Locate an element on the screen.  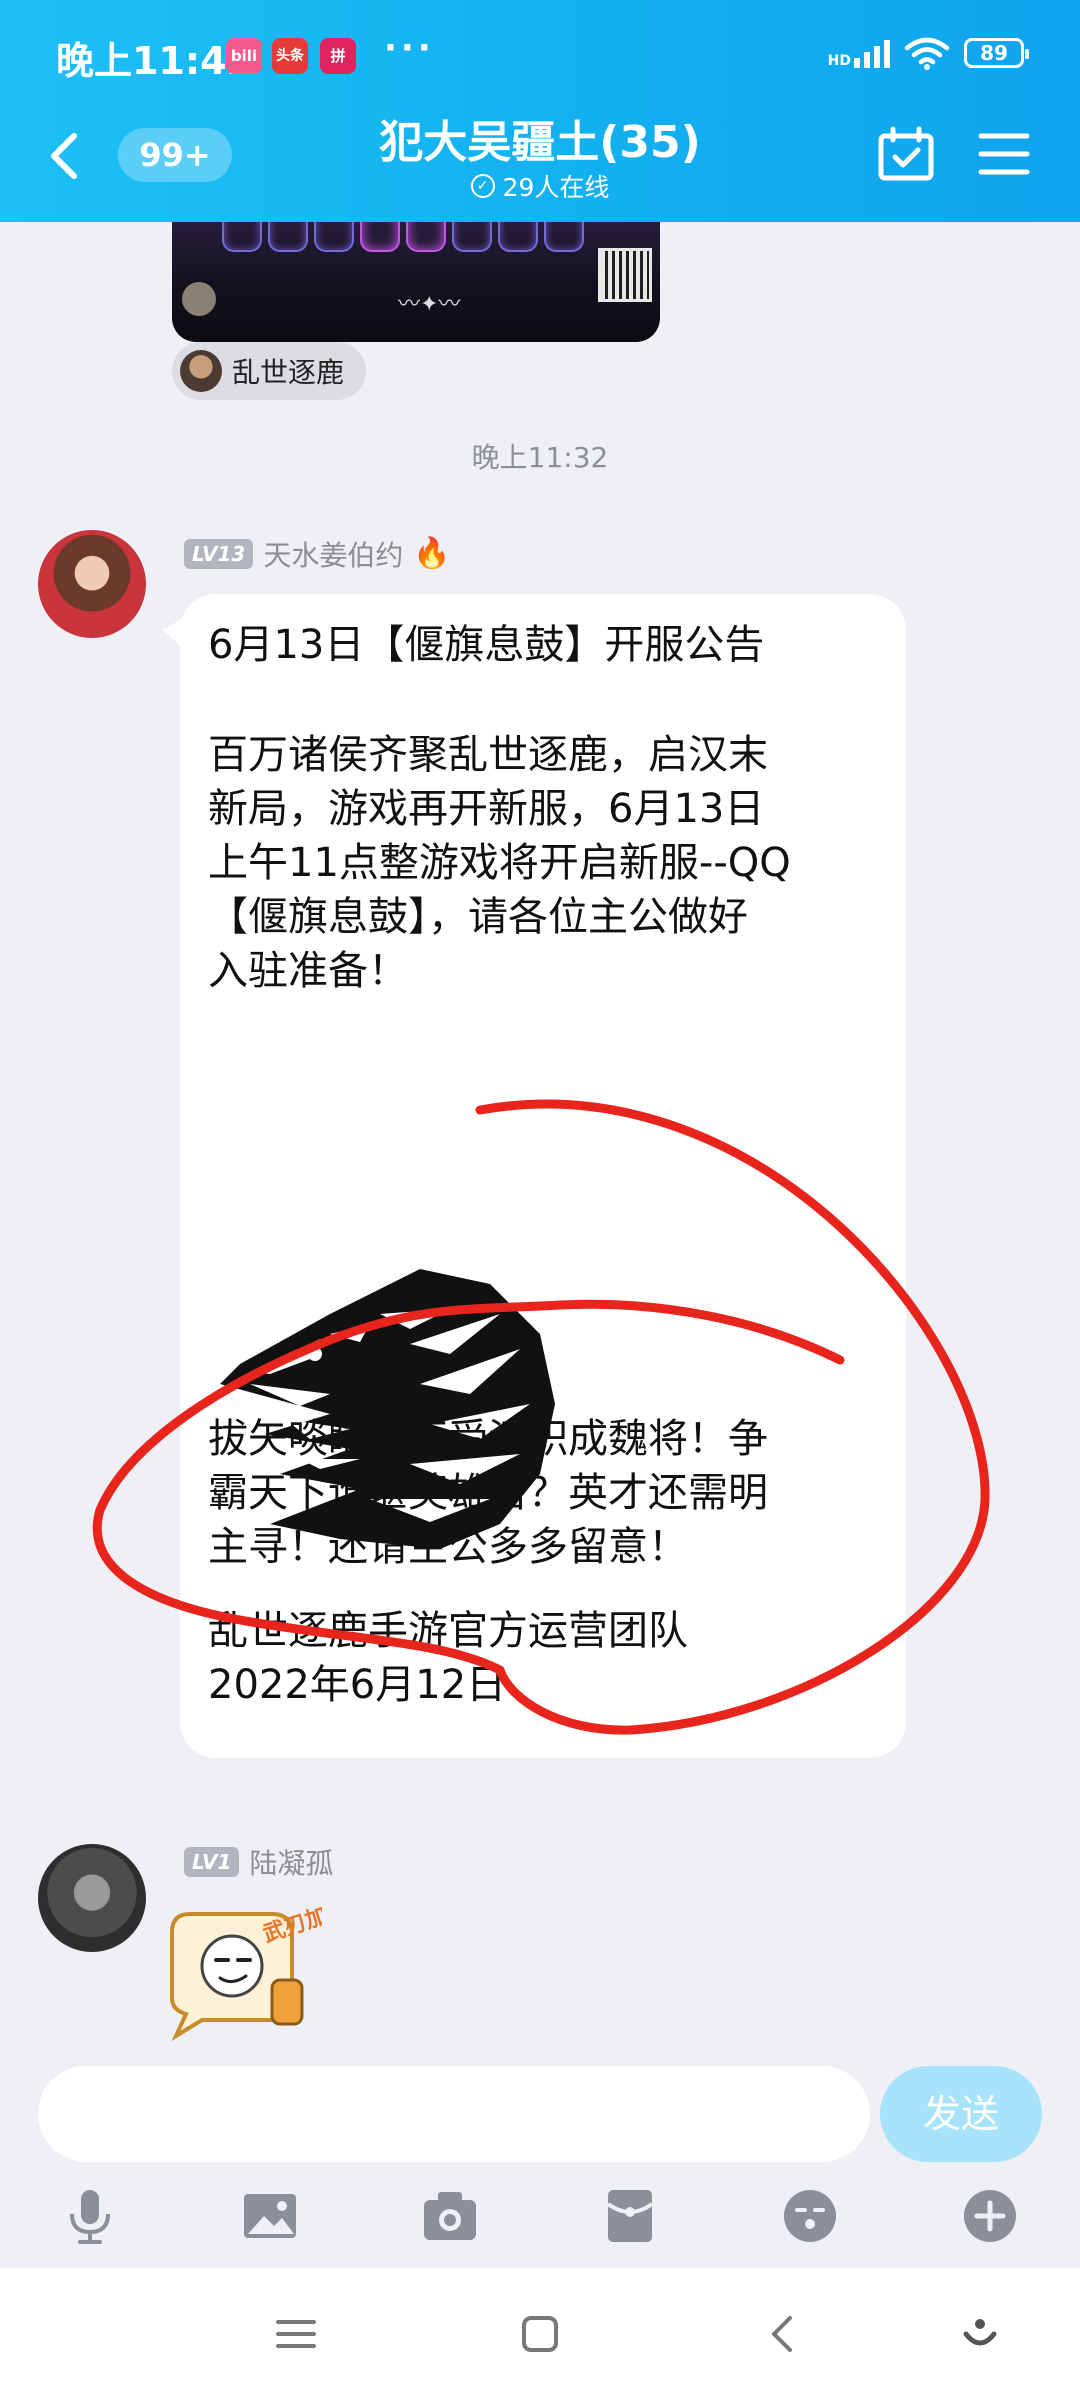
plus-icon is located at coordinates (990, 2216).